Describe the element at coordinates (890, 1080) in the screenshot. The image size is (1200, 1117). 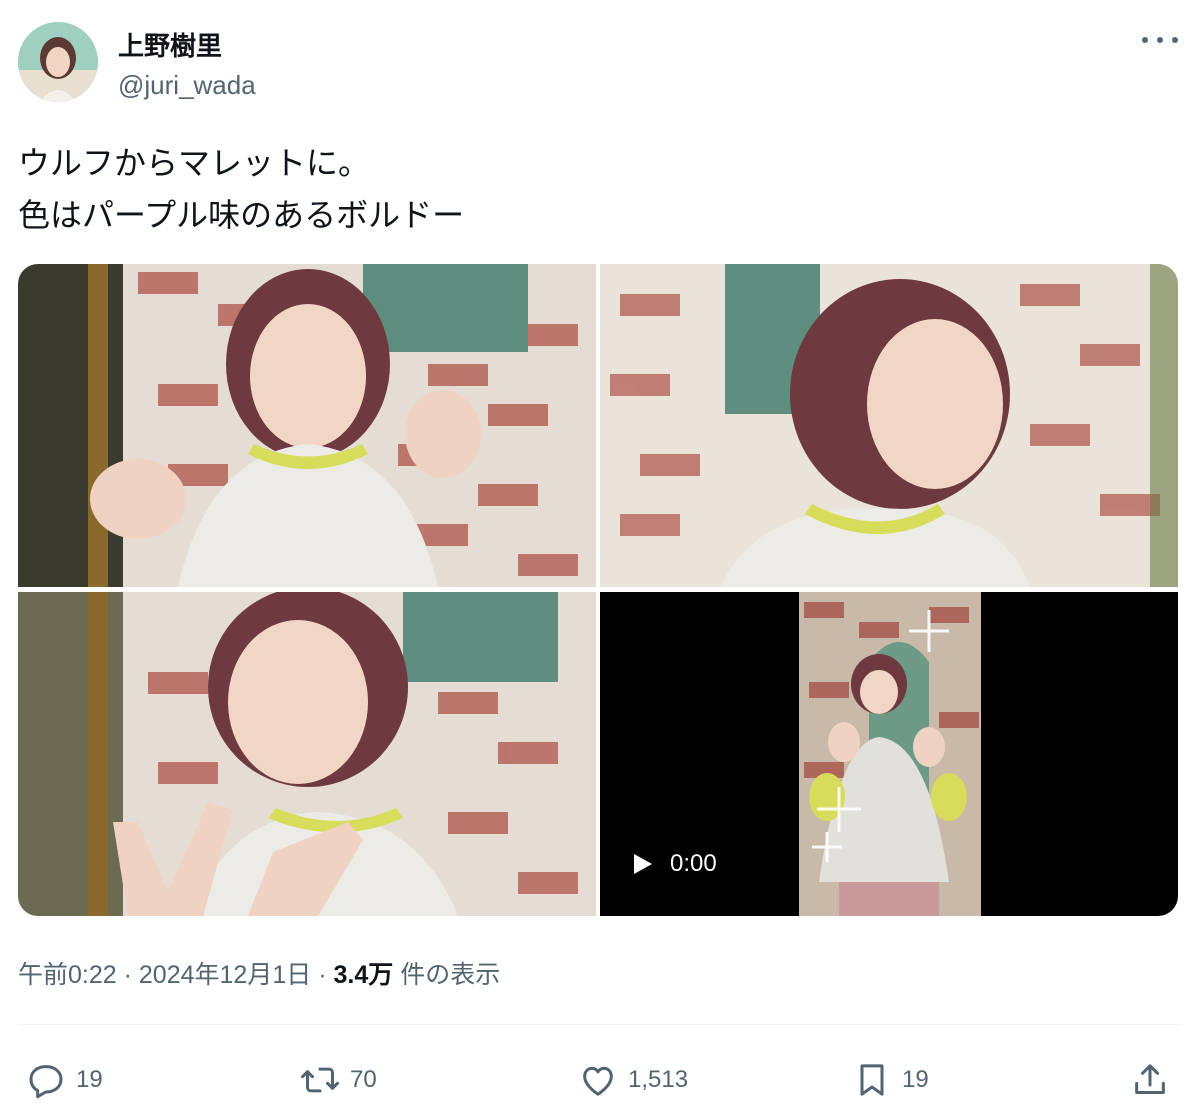
I see `bookmark-button: 19` at that location.